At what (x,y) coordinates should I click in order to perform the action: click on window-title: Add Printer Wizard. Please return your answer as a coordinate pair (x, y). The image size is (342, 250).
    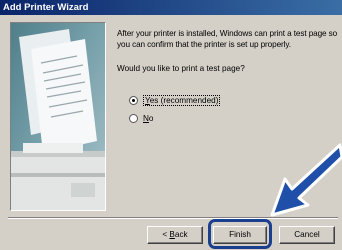
    Looking at the image, I should click on (46, 7).